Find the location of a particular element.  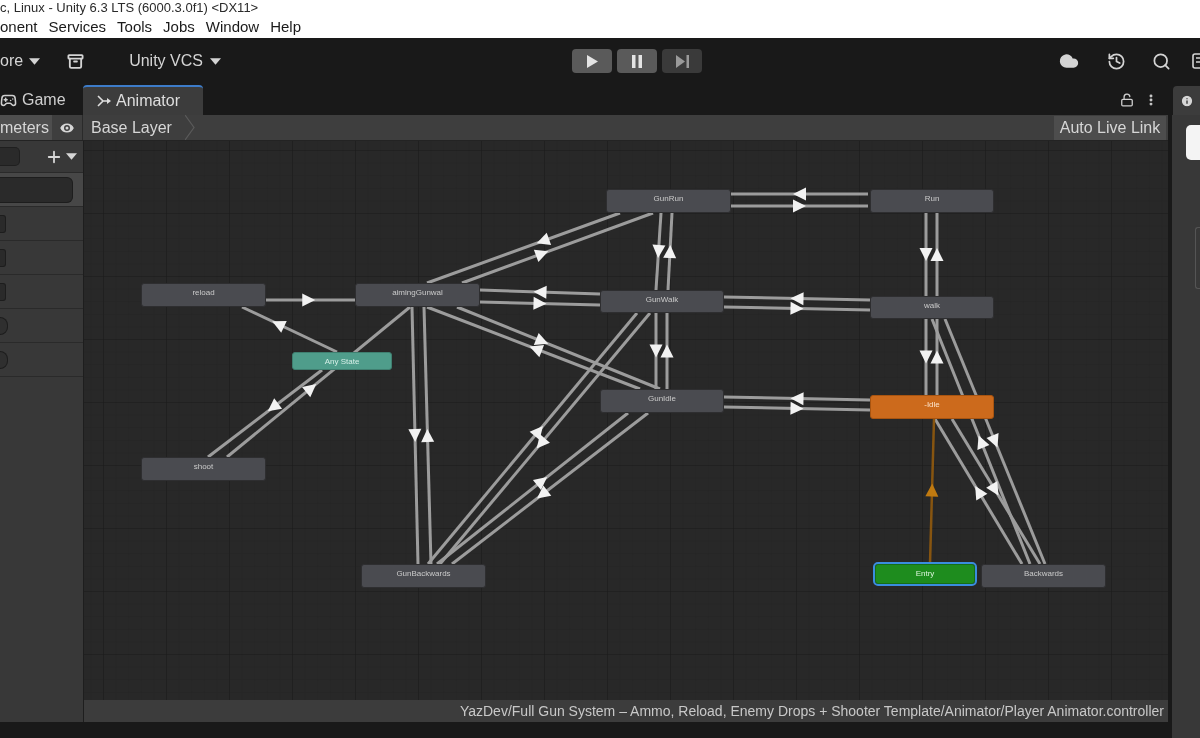

window-title: c, Linux - Unity 6.3 LTS (6000.3.0f1) <DX11> is located at coordinates (129, 8).